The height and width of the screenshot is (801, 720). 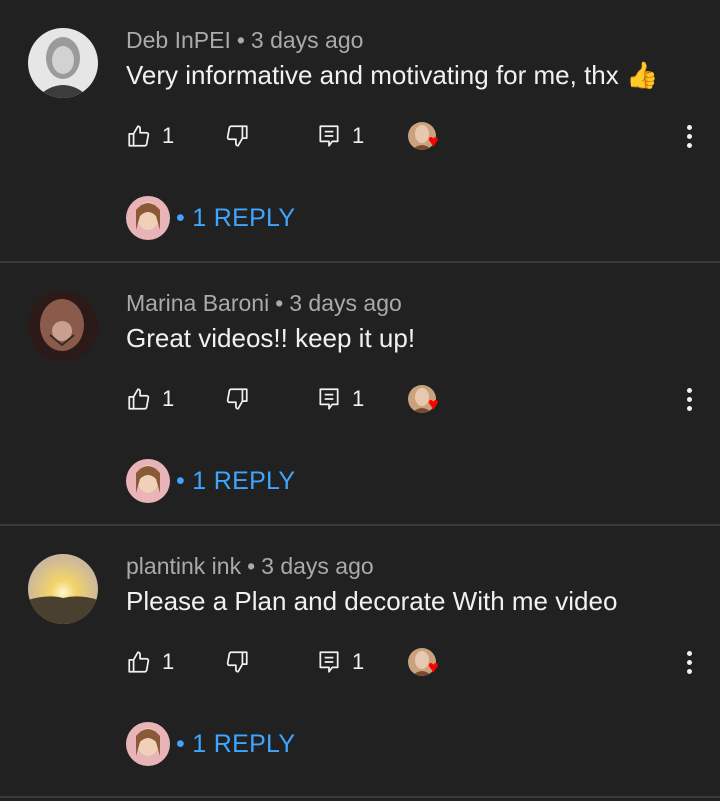 What do you see at coordinates (178, 40) in the screenshot?
I see `author-name: Deb InPEI` at bounding box center [178, 40].